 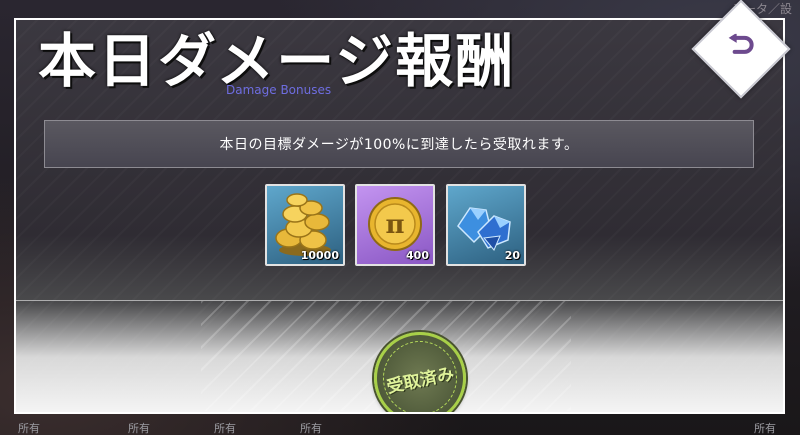 What do you see at coordinates (486, 225) in the screenshot?
I see `reward-item-gems: 20` at bounding box center [486, 225].